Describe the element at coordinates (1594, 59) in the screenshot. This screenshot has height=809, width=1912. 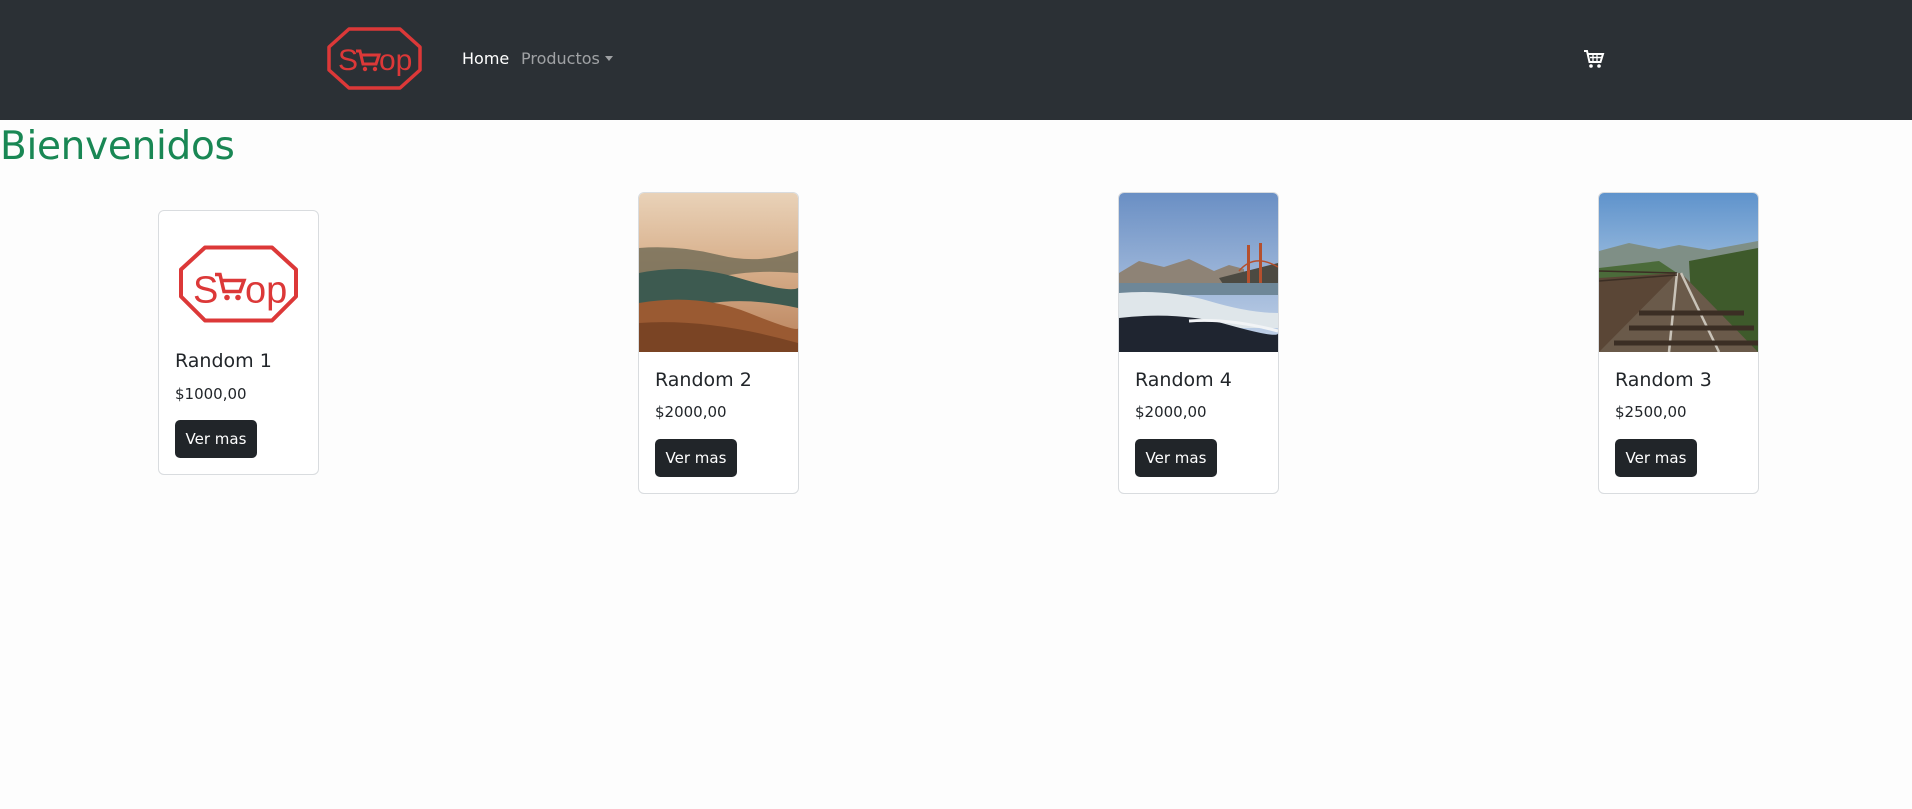
I see `cart-icon` at that location.